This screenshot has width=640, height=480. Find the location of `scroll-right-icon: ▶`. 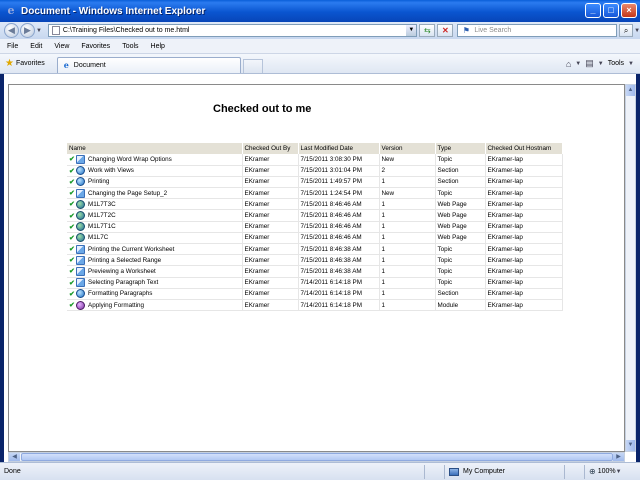

scroll-right-icon: ▶ is located at coordinates (618, 457).